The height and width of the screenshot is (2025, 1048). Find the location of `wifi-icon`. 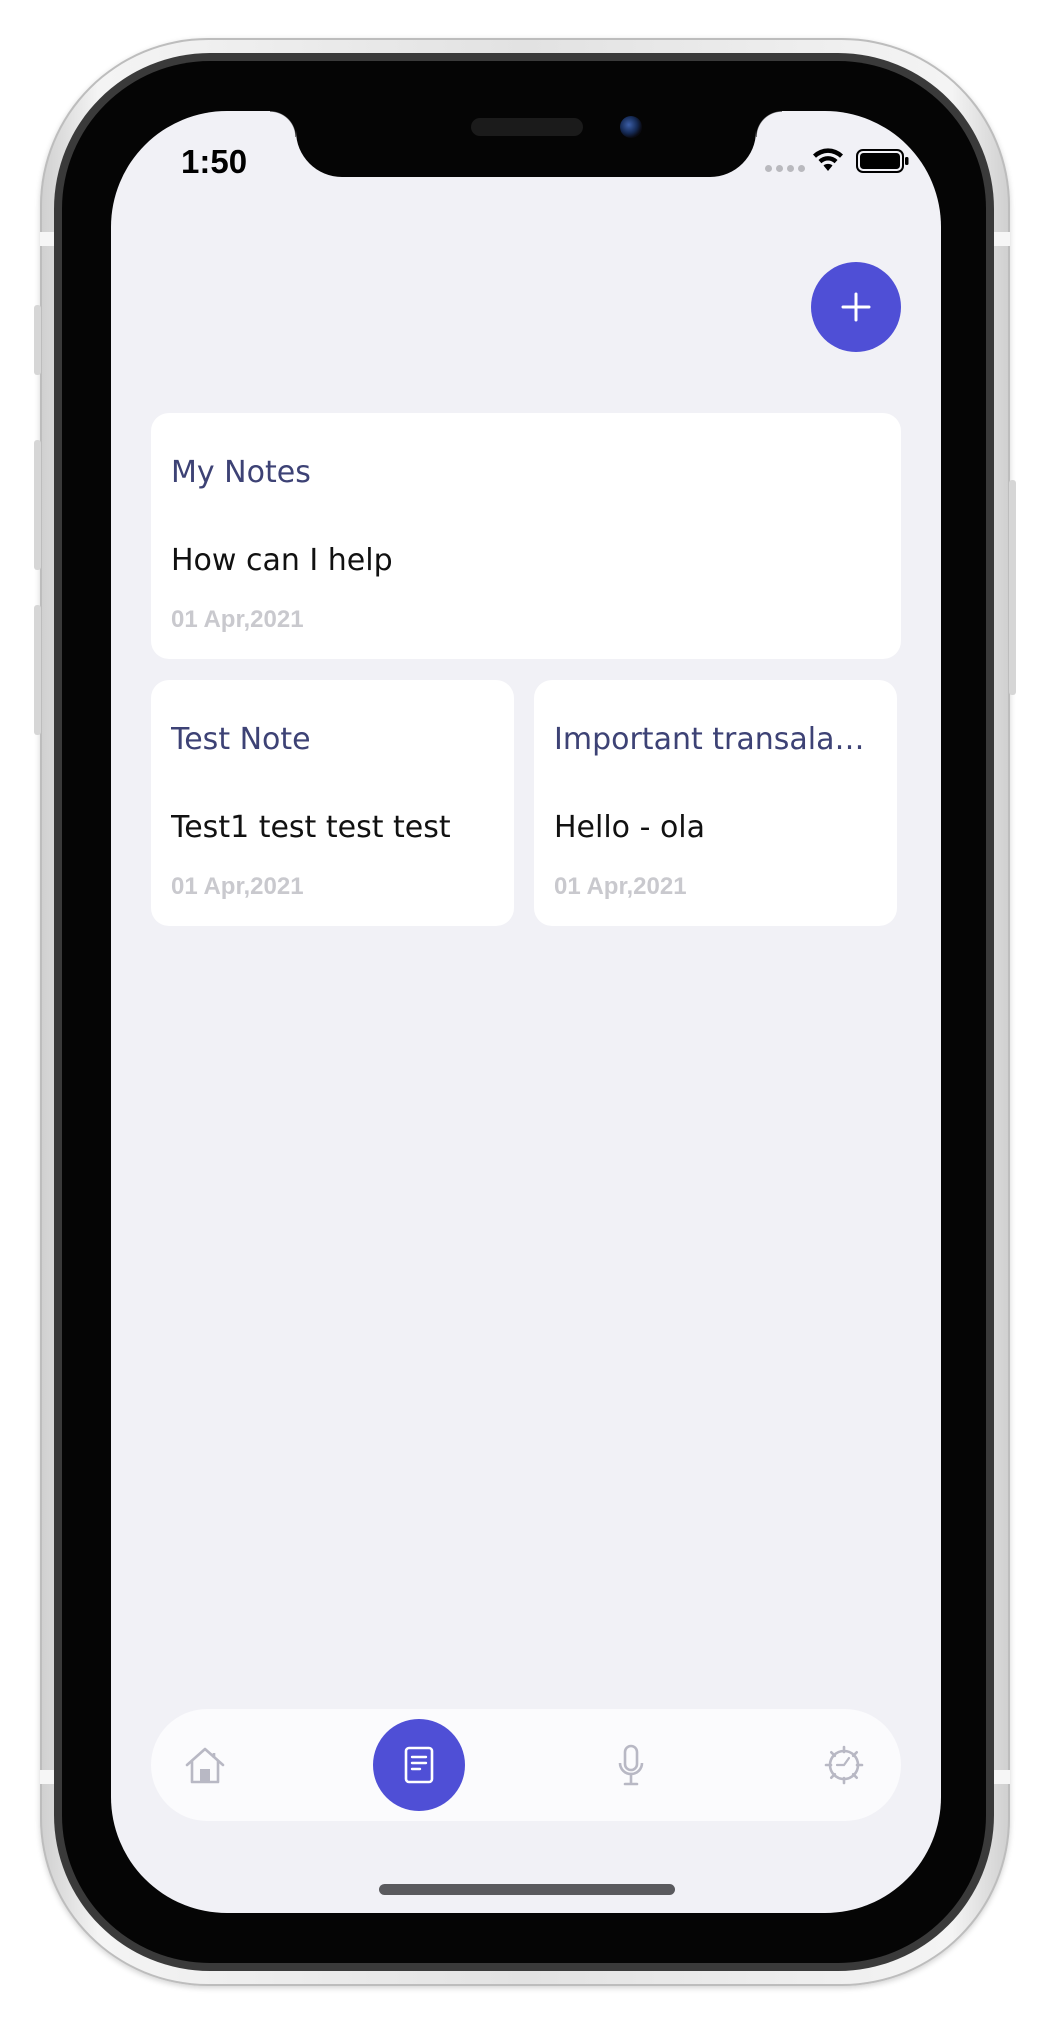

wifi-icon is located at coordinates (828, 159).